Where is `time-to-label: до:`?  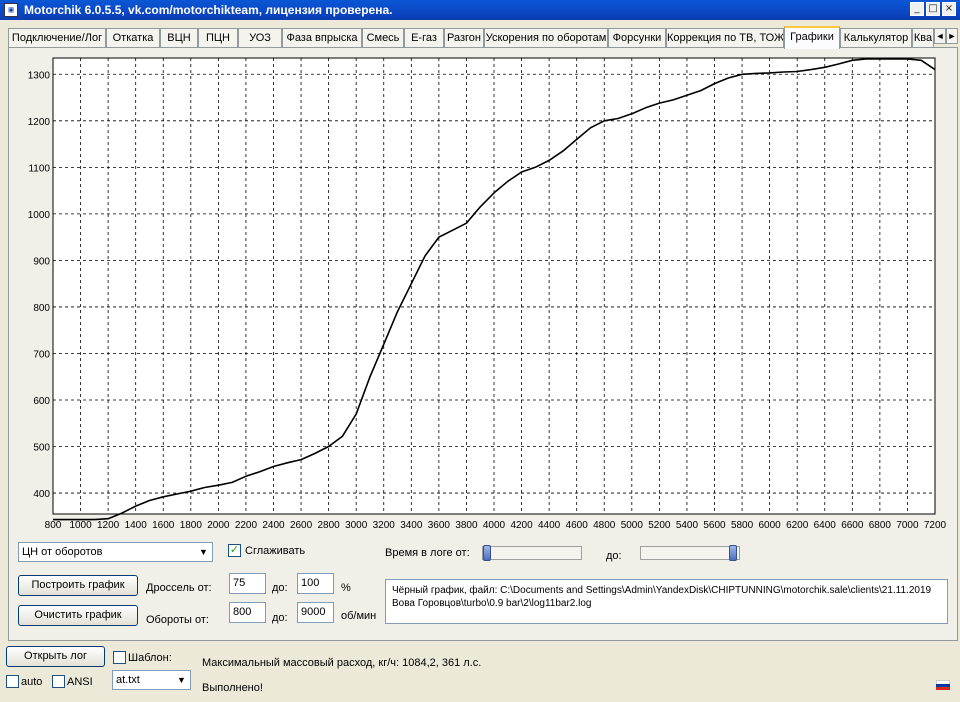 time-to-label: до: is located at coordinates (614, 556).